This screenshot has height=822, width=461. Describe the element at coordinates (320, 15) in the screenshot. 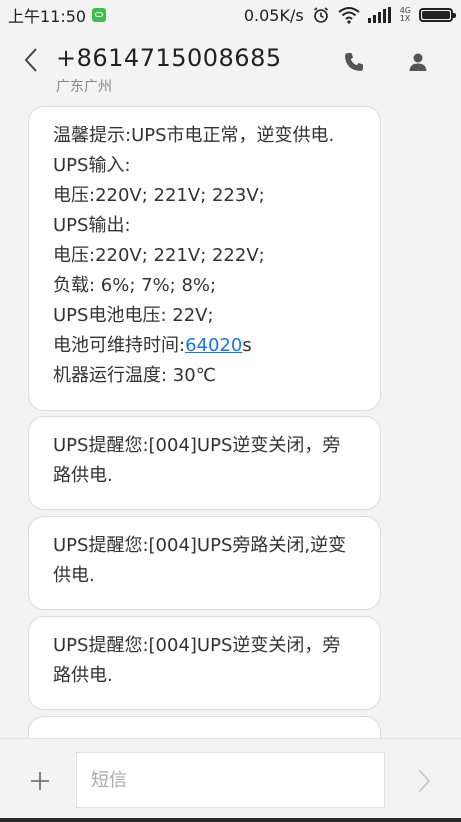

I see `alarm-clock-icon` at that location.